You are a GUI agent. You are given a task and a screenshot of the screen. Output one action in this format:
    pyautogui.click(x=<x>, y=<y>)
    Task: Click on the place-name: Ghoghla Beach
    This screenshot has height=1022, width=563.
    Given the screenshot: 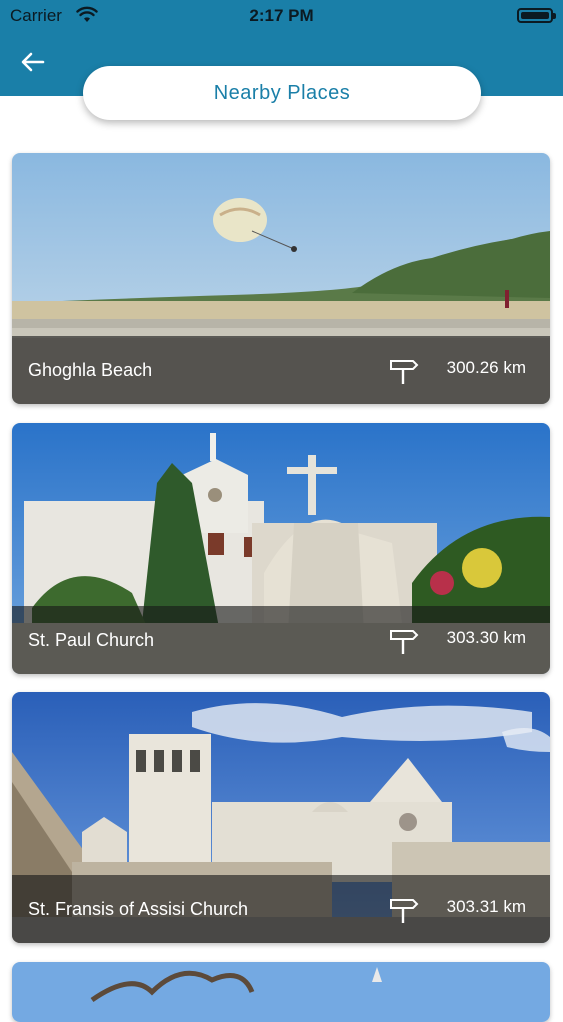 What is the action you would take?
    pyautogui.click(x=90, y=370)
    